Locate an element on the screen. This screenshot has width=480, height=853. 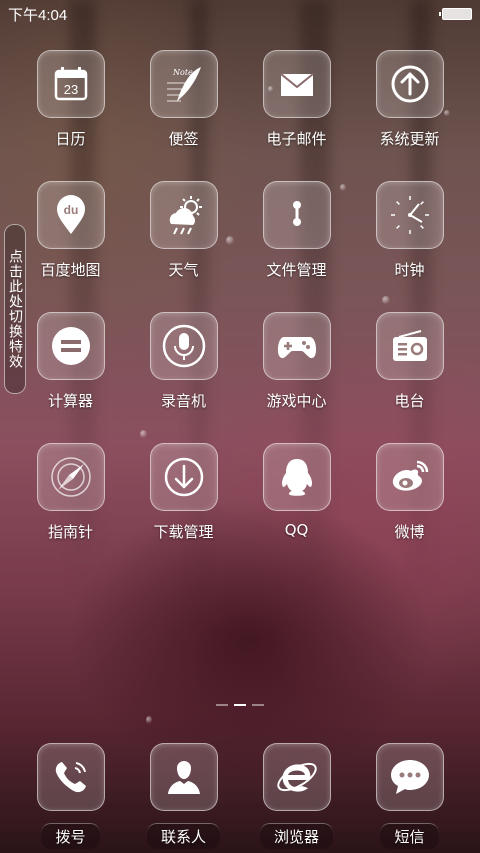
app-label: 计算器 is located at coordinates (70, 401).